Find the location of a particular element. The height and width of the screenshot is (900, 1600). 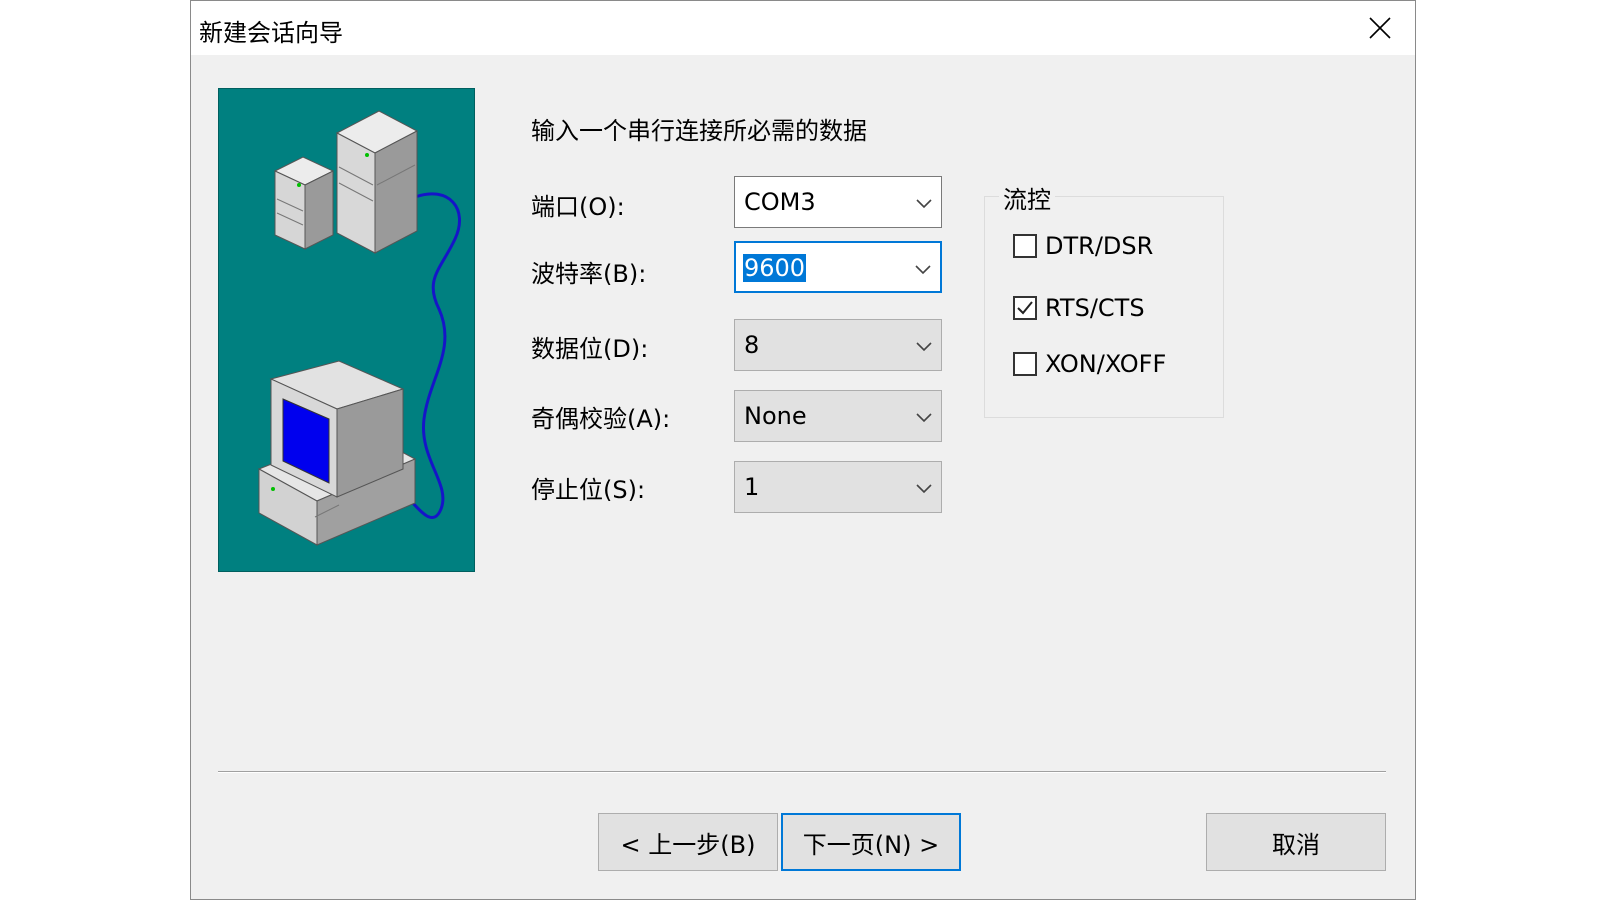

parity-dropdown: None is located at coordinates (838, 416).